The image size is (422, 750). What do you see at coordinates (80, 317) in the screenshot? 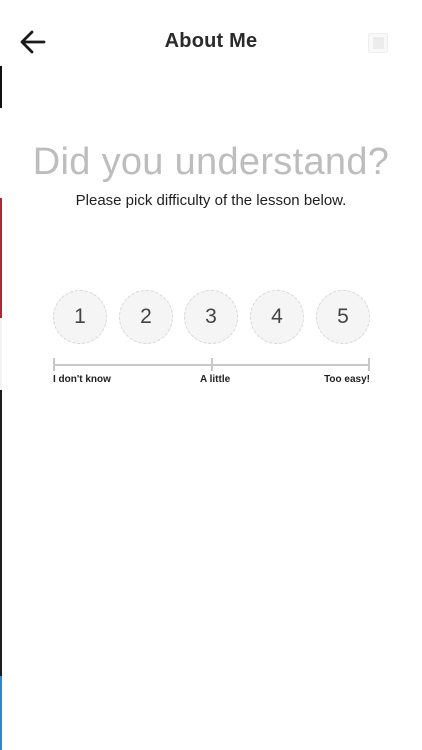
I see `rating-option-1: 1` at bounding box center [80, 317].